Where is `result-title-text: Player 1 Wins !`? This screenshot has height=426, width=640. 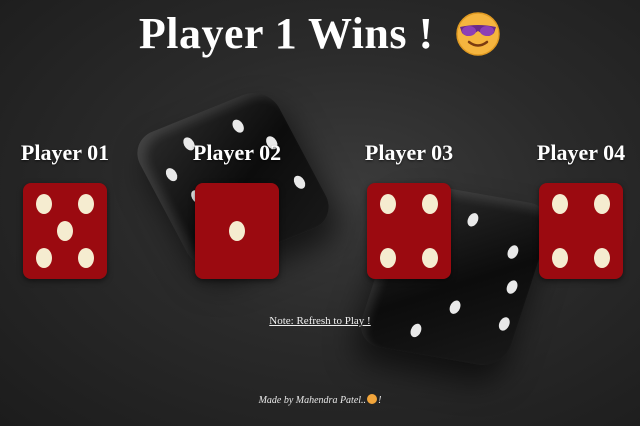
result-title-text: Player 1 Wins ! is located at coordinates (286, 33).